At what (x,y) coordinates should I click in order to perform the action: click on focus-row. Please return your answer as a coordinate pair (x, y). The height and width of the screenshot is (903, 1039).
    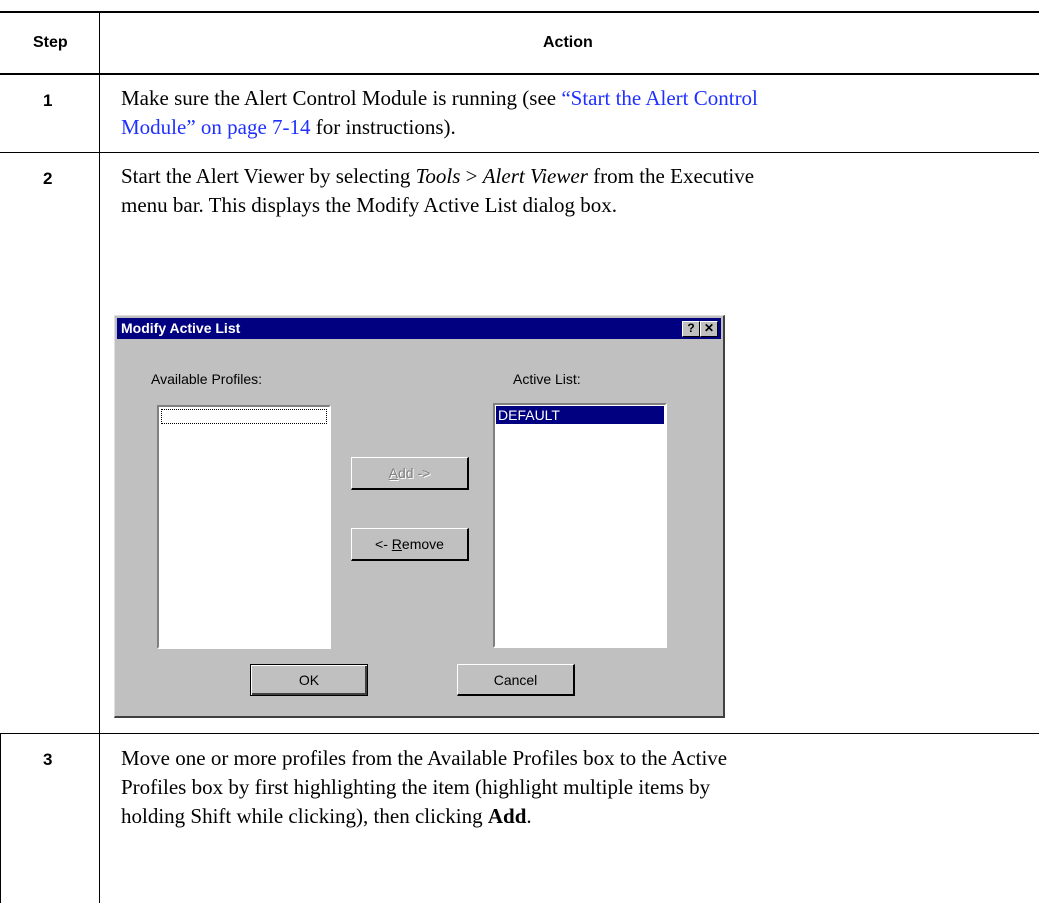
    Looking at the image, I should click on (244, 416).